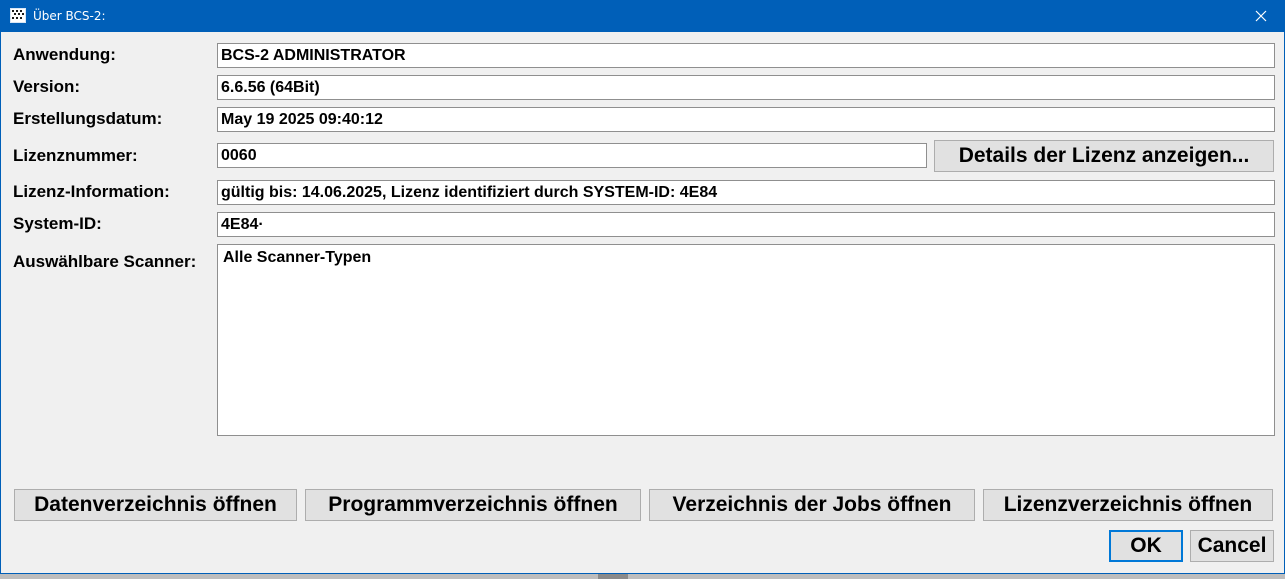  Describe the element at coordinates (572, 155) in the screenshot. I see `lizenznummer-field: 0060` at that location.